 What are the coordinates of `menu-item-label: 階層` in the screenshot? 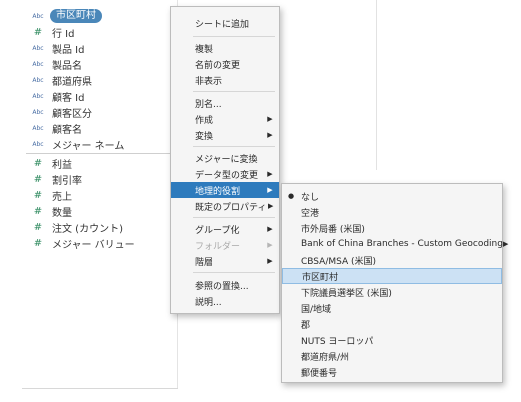 It's located at (204, 262).